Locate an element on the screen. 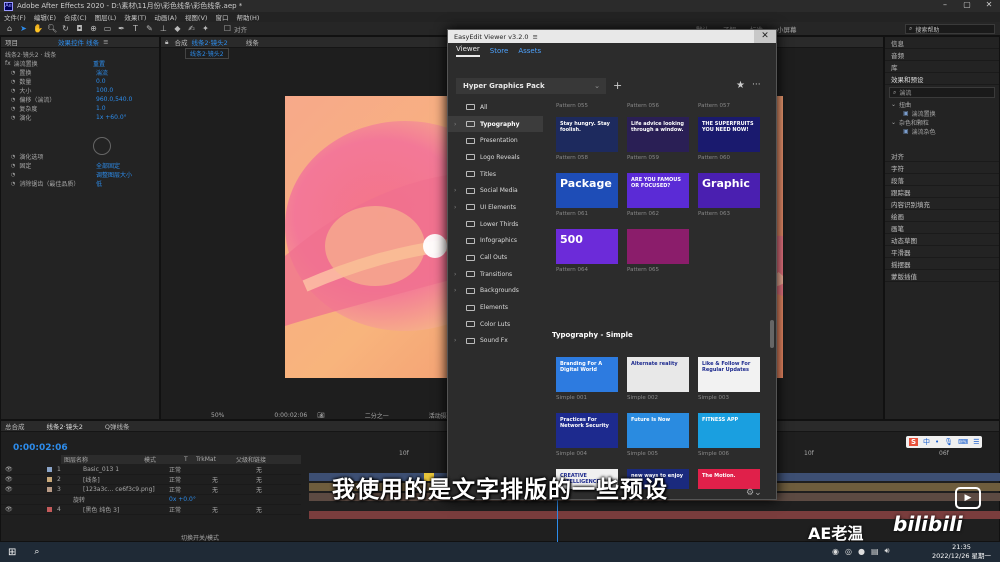  pan-behind-tool-icon: ⊕ is located at coordinates (93, 28).